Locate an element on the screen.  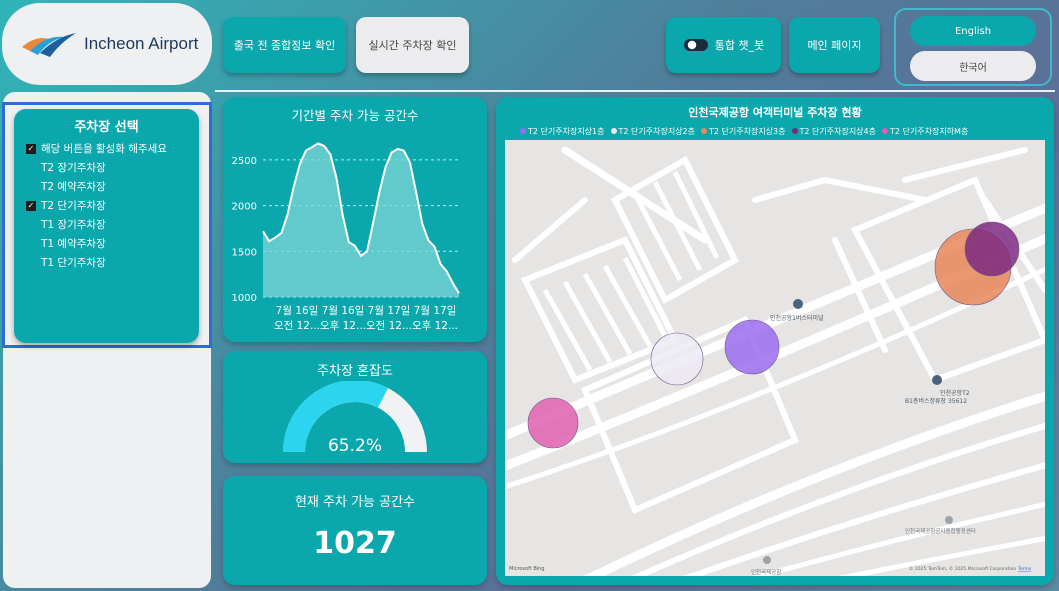
map-title: 인천국제공항 여객터미널 주차장 현황 is located at coordinates (775, 112).